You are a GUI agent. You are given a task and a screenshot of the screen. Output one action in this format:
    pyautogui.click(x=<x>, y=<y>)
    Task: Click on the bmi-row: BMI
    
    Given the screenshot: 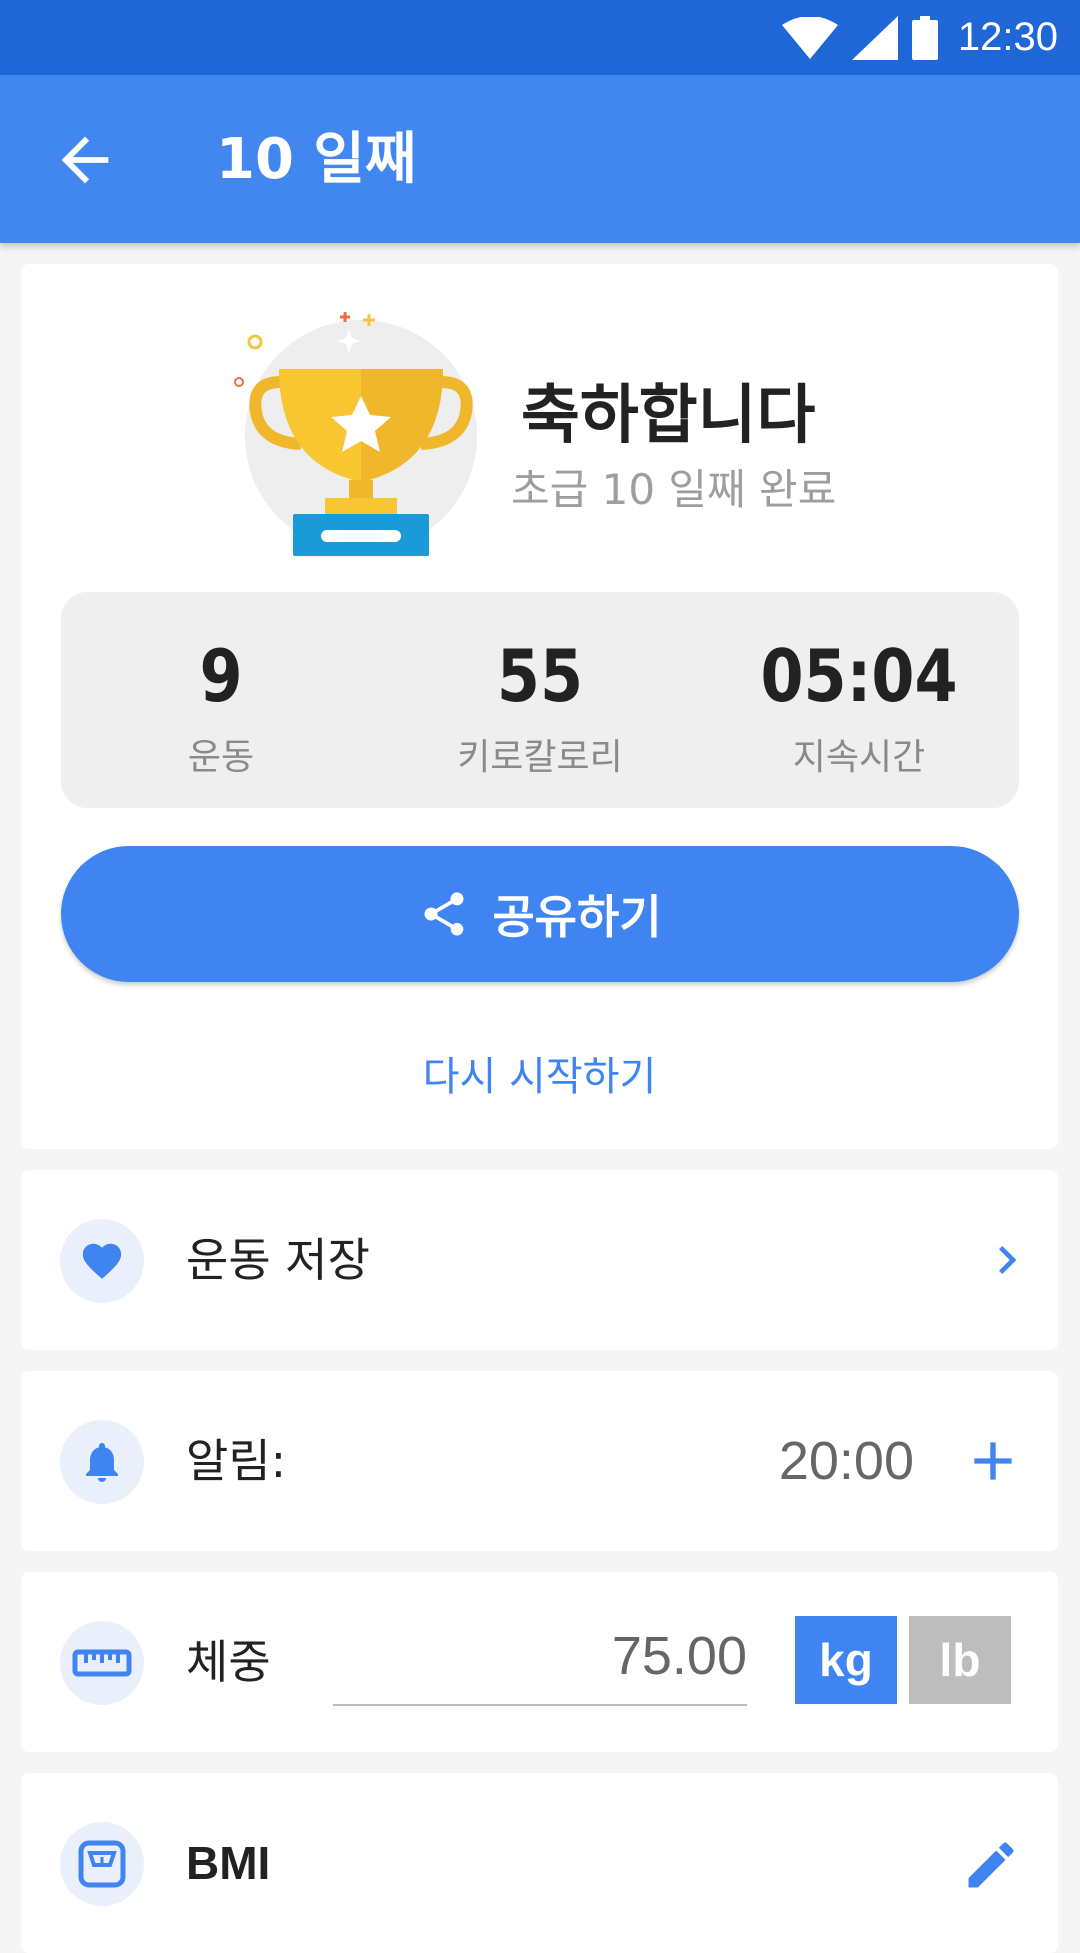 What is the action you would take?
    pyautogui.click(x=539, y=1863)
    